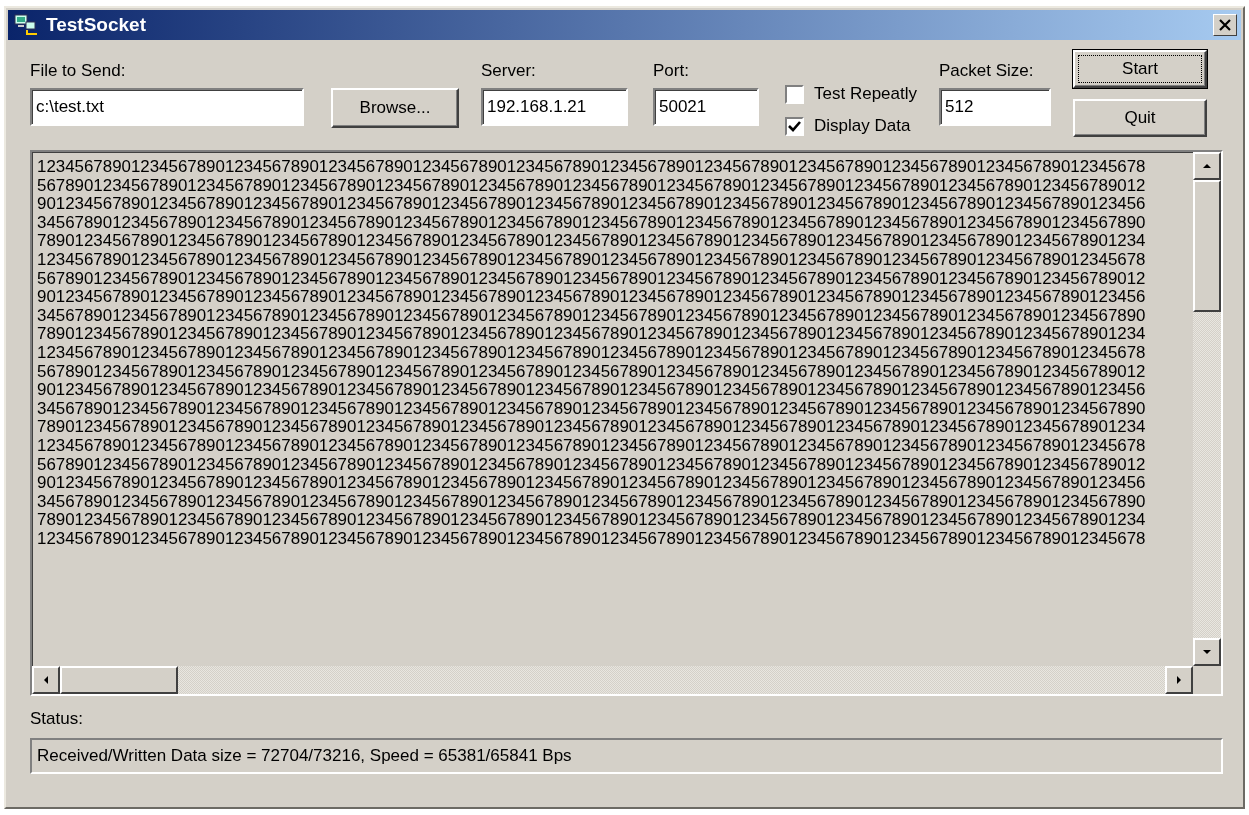  I want to click on server-field: 192.168.1.21, so click(554, 107).